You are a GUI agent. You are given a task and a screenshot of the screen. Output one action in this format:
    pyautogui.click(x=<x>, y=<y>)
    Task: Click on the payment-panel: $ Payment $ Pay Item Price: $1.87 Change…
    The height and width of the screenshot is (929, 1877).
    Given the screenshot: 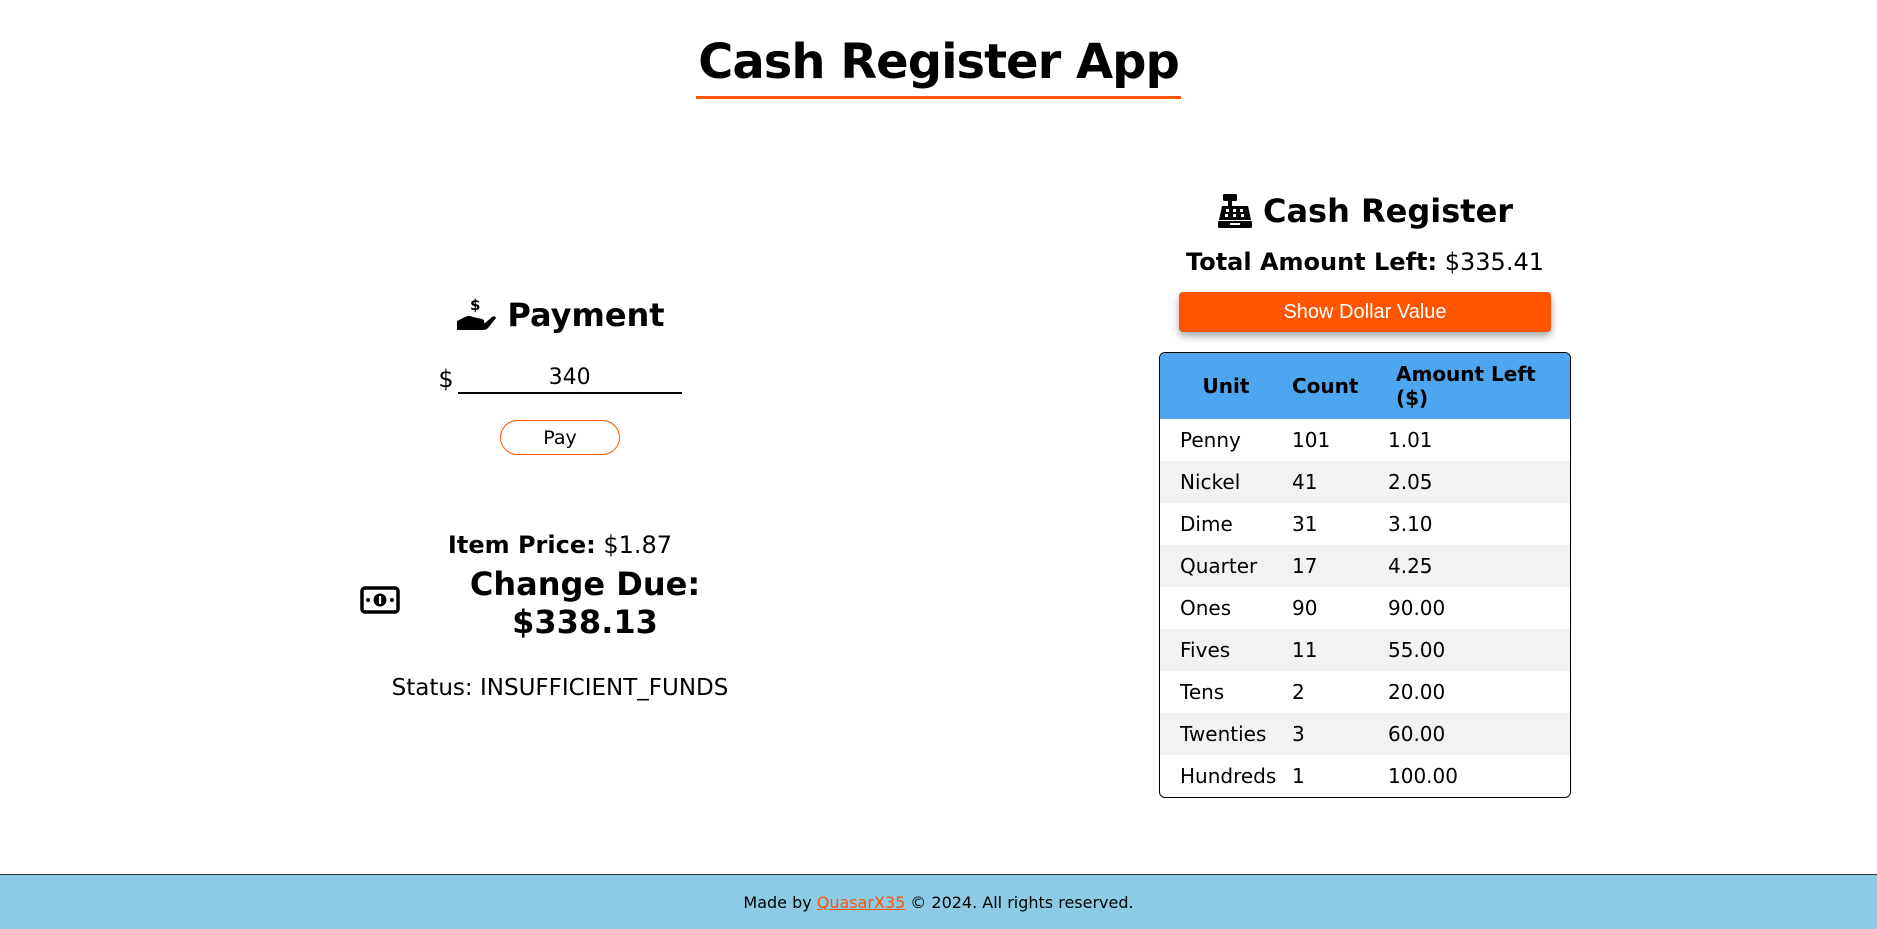 What is the action you would take?
    pyautogui.click(x=560, y=498)
    